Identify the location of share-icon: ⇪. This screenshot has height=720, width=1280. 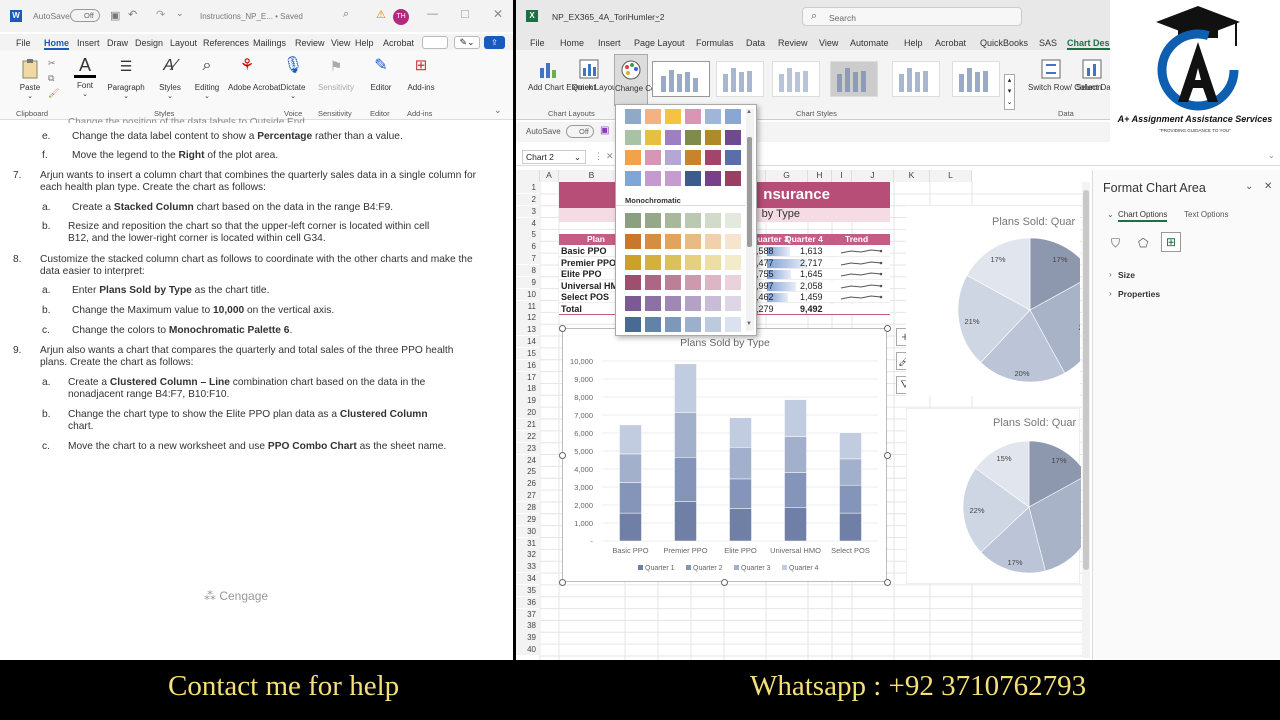
(494, 42).